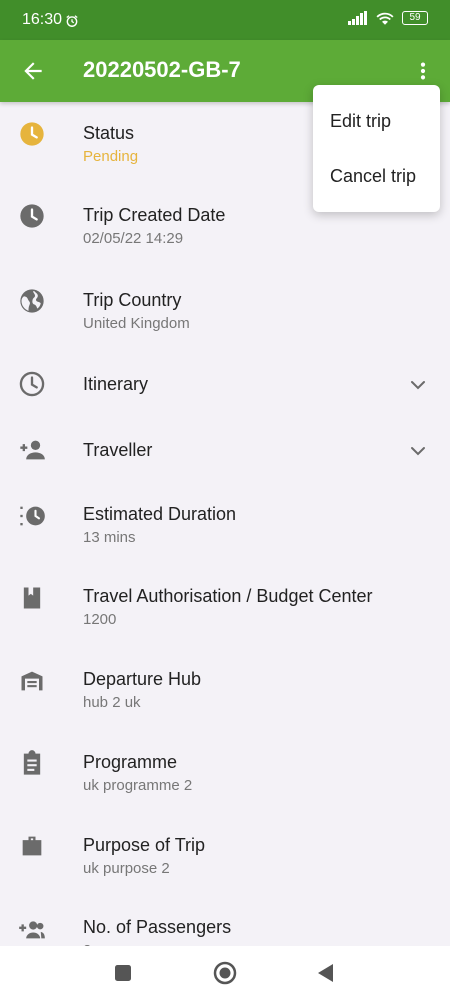 This screenshot has width=450, height=1000. I want to click on status-time: 16:30, so click(42, 19).